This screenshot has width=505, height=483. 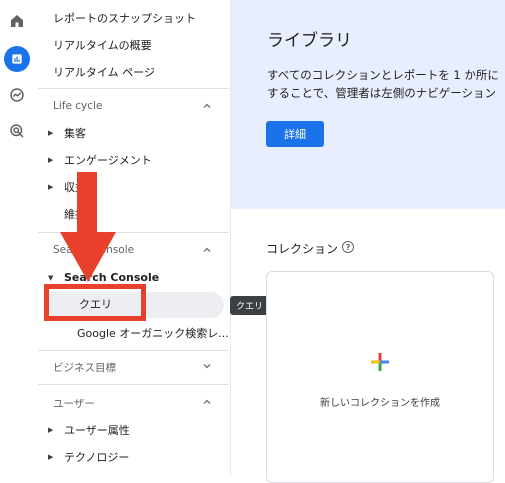 What do you see at coordinates (309, 41) in the screenshot?
I see `page-title: ライブラリ` at bounding box center [309, 41].